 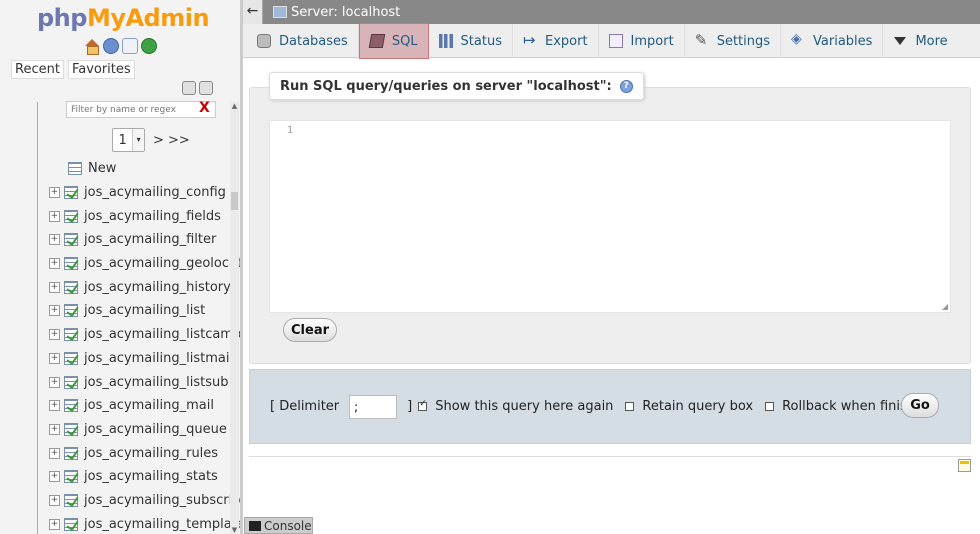 What do you see at coordinates (156, 382) in the screenshot?
I see `table-name: jos_acymailing_listsub` at bounding box center [156, 382].